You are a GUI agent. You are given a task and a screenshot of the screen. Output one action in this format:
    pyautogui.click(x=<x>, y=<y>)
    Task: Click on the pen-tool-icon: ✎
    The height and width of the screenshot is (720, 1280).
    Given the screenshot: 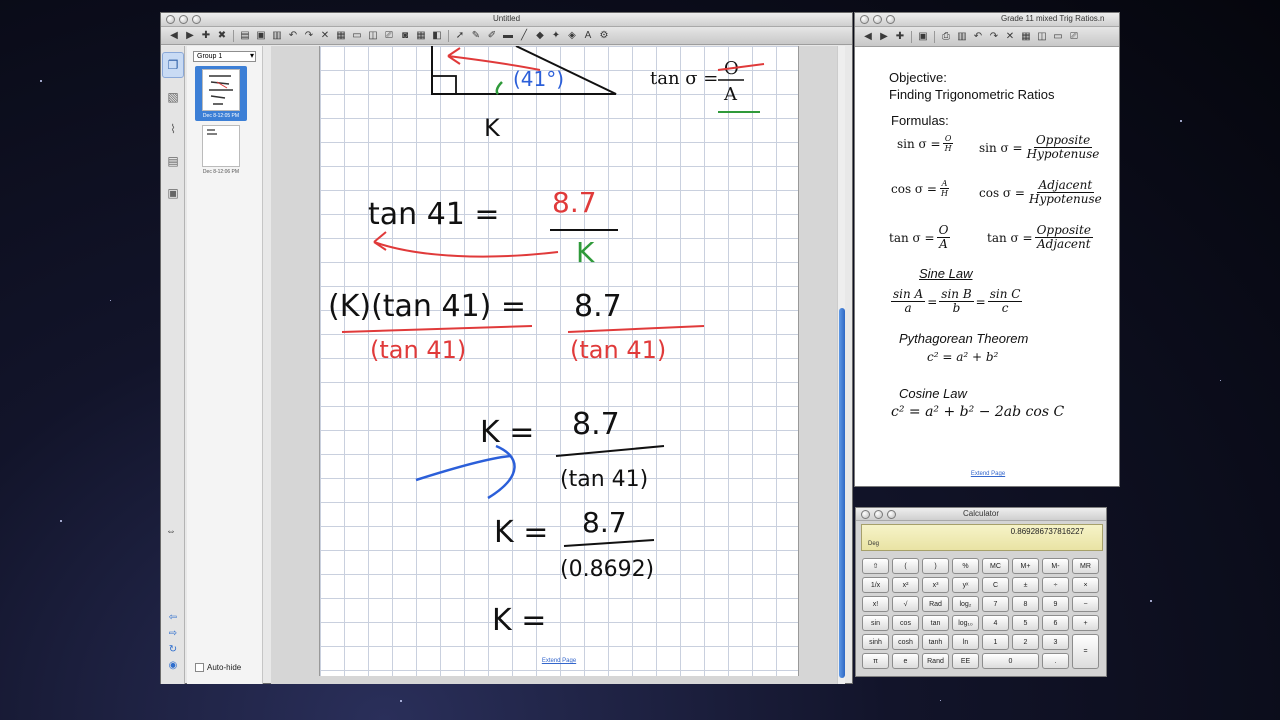 What is the action you would take?
    pyautogui.click(x=476, y=36)
    